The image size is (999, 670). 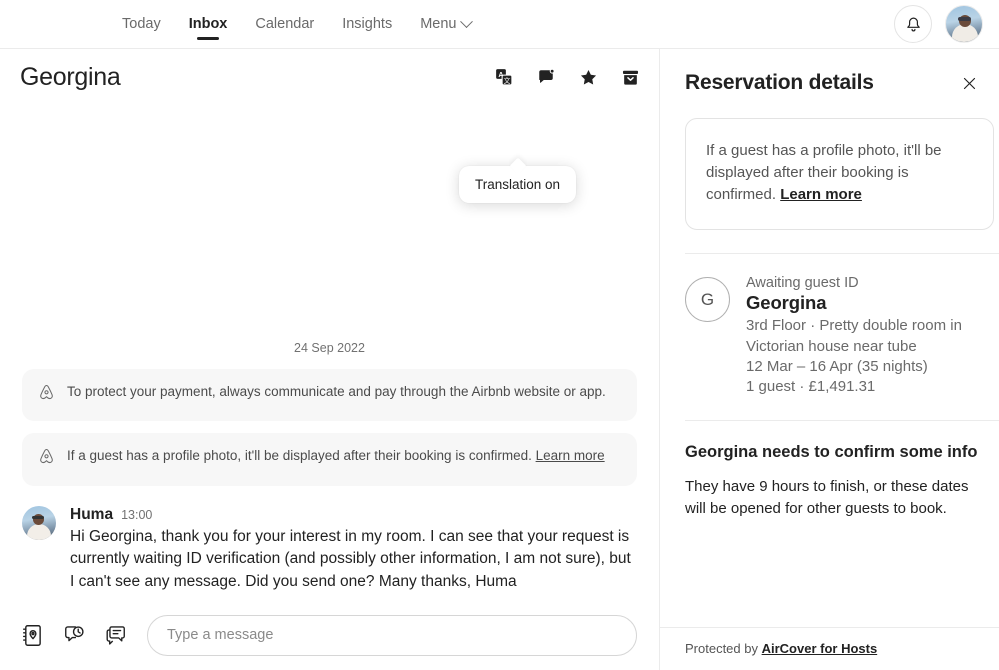 I want to click on guest-avatar-initial: G, so click(x=707, y=300).